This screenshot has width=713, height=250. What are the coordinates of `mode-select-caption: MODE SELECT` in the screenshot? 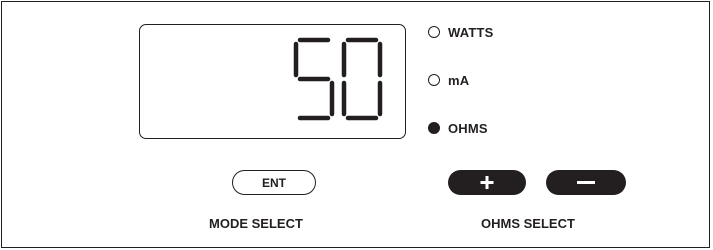 It's located at (256, 223).